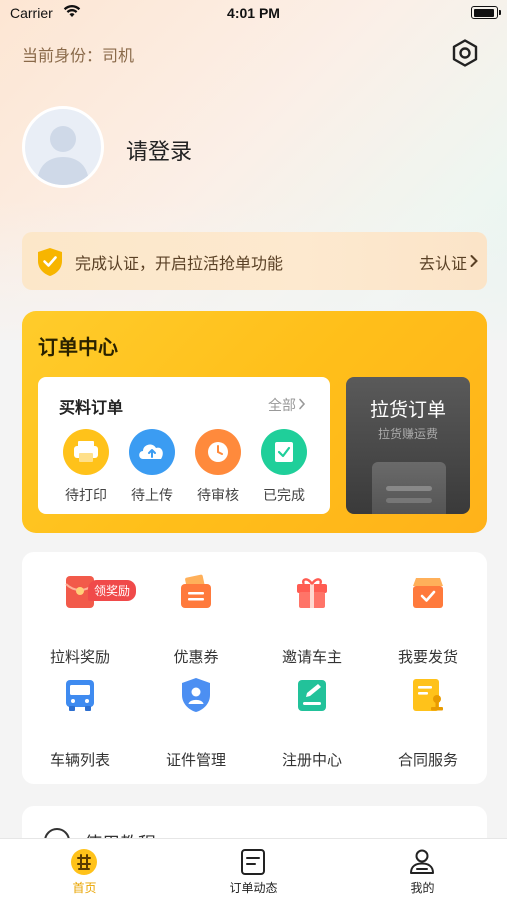 The height and width of the screenshot is (900, 507). Describe the element at coordinates (196, 657) in the screenshot. I see `service-label: 优惠券` at that location.